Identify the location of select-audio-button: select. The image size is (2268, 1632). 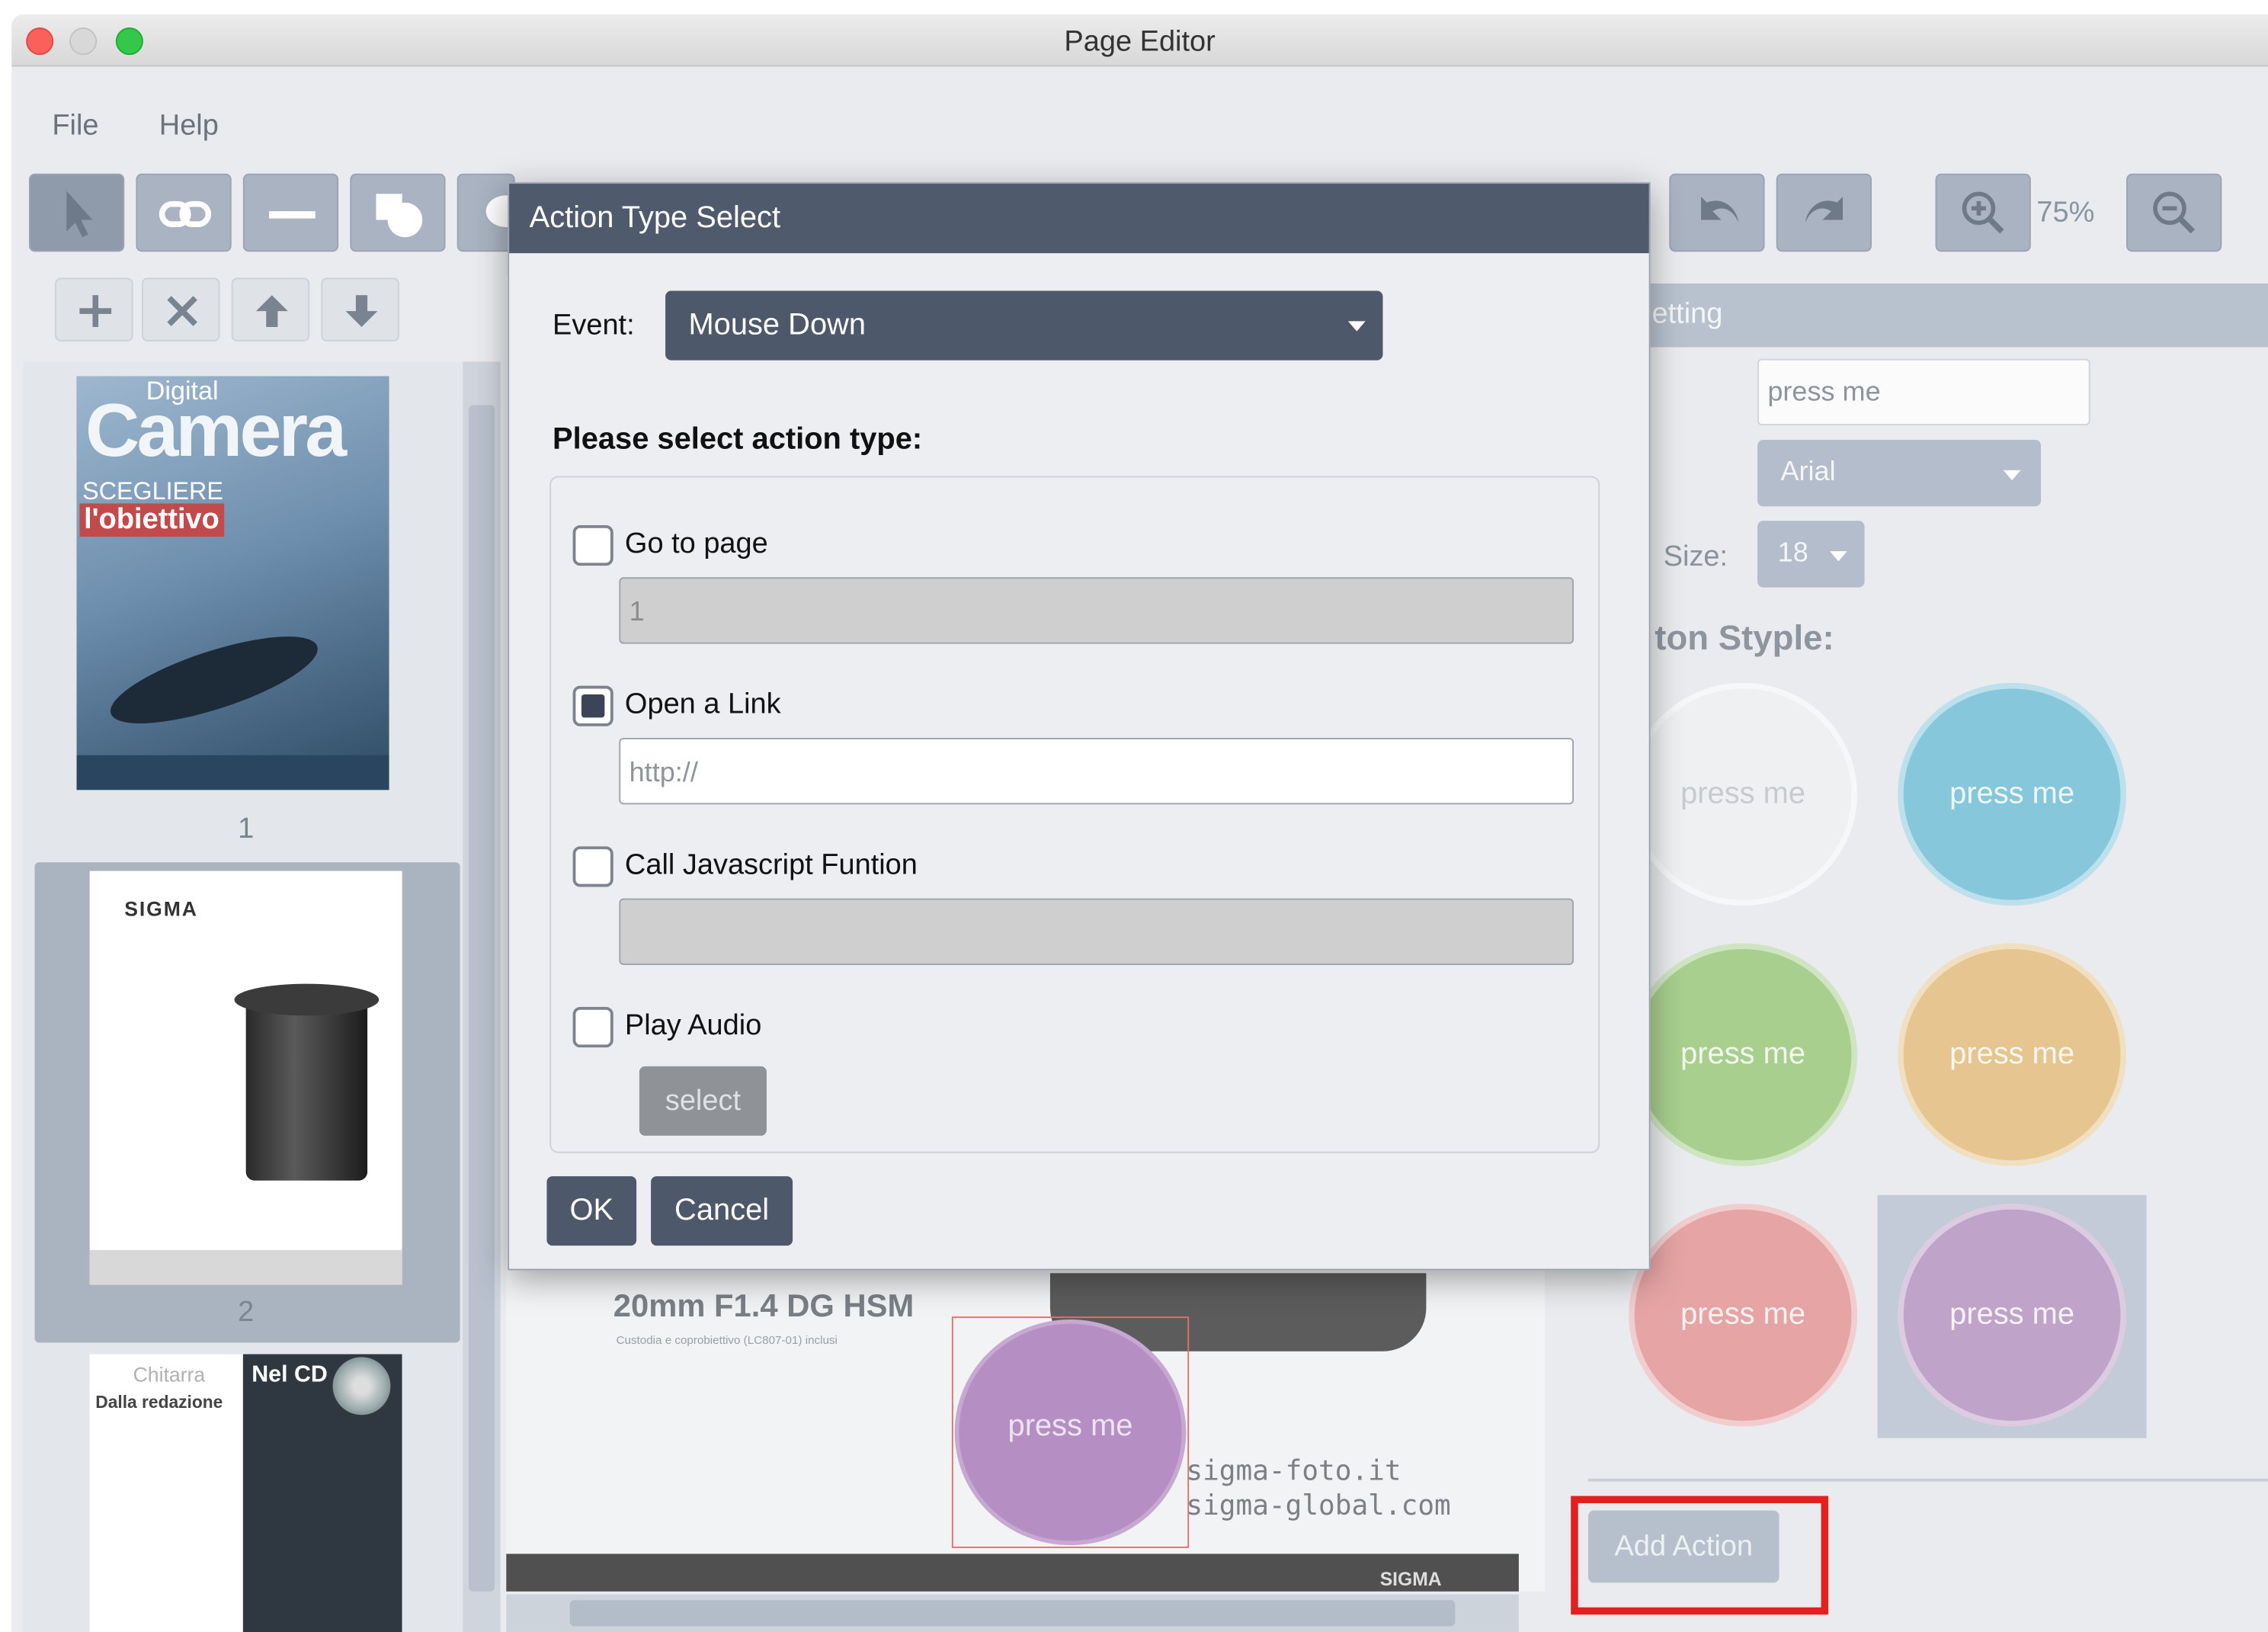
(703, 1101).